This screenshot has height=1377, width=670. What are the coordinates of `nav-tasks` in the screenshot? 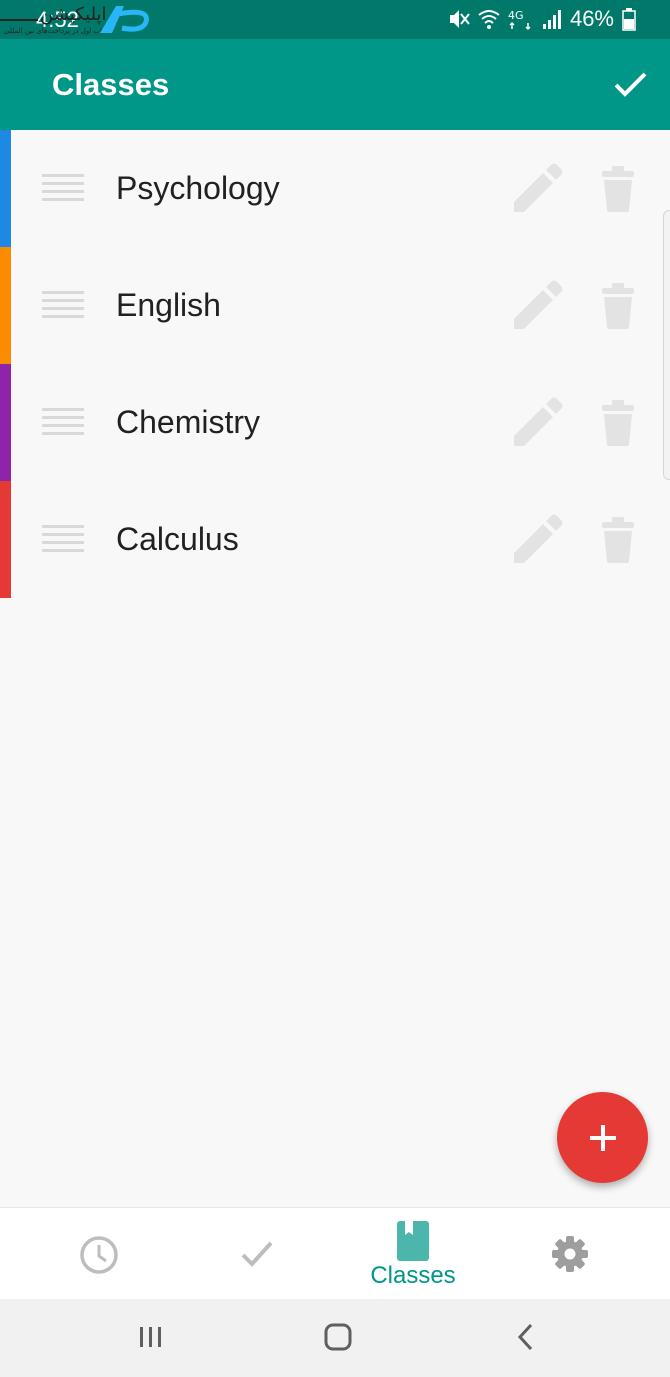 It's located at (257, 1254).